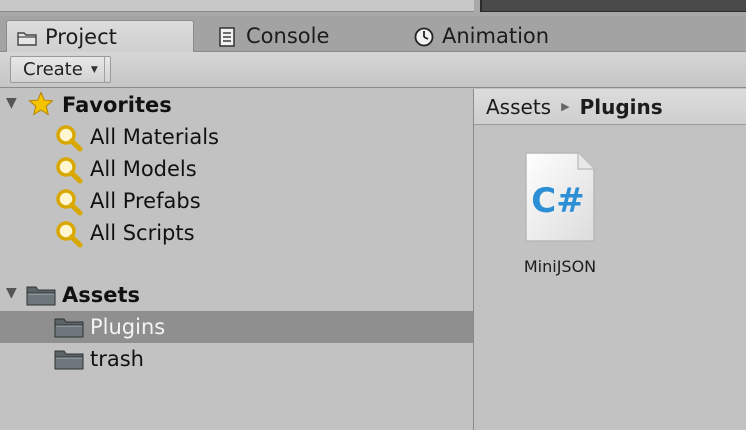  Describe the element at coordinates (81, 37) in the screenshot. I see `tab-project-label: Project` at that location.